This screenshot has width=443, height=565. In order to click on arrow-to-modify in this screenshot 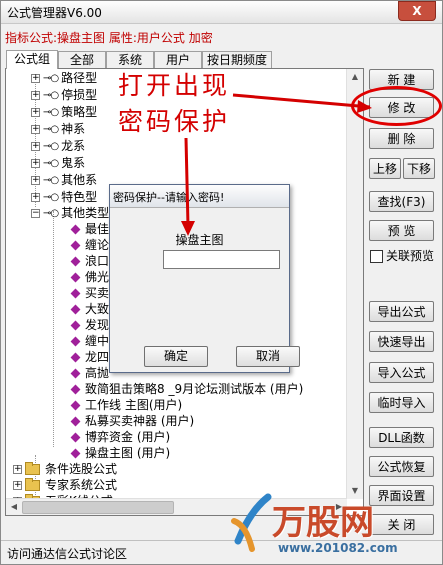, I will do `click(301, 101)`.